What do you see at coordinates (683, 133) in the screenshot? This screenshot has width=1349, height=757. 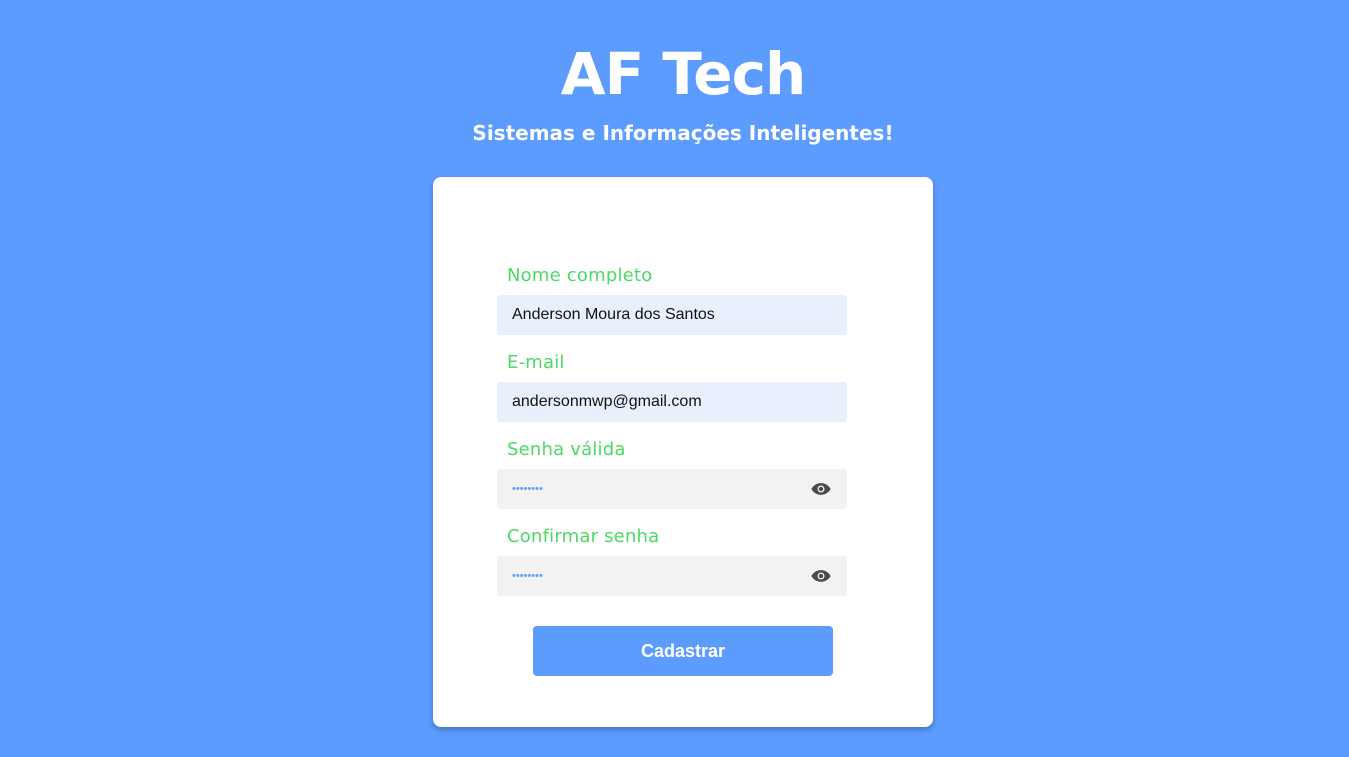 I see `page-subtitle: Sistemas e Informações Inteligentes!` at bounding box center [683, 133].